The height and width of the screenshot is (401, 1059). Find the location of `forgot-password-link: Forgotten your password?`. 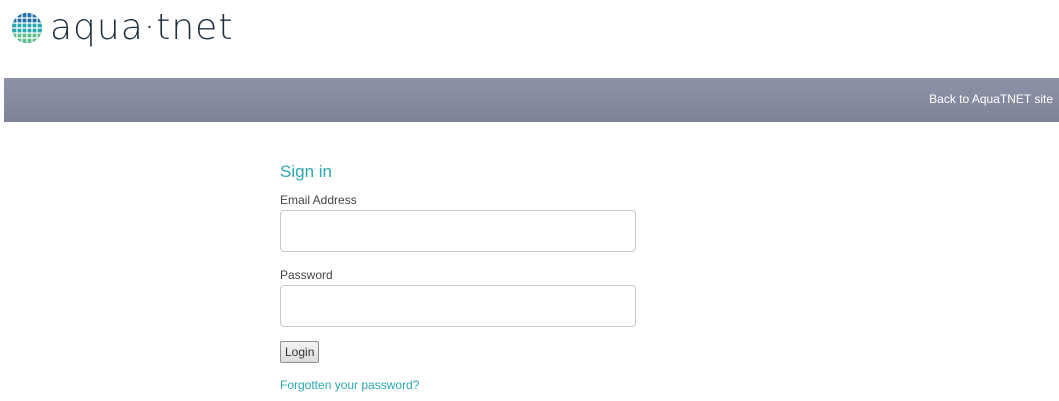

forgot-password-link: Forgotten your password? is located at coordinates (460, 385).